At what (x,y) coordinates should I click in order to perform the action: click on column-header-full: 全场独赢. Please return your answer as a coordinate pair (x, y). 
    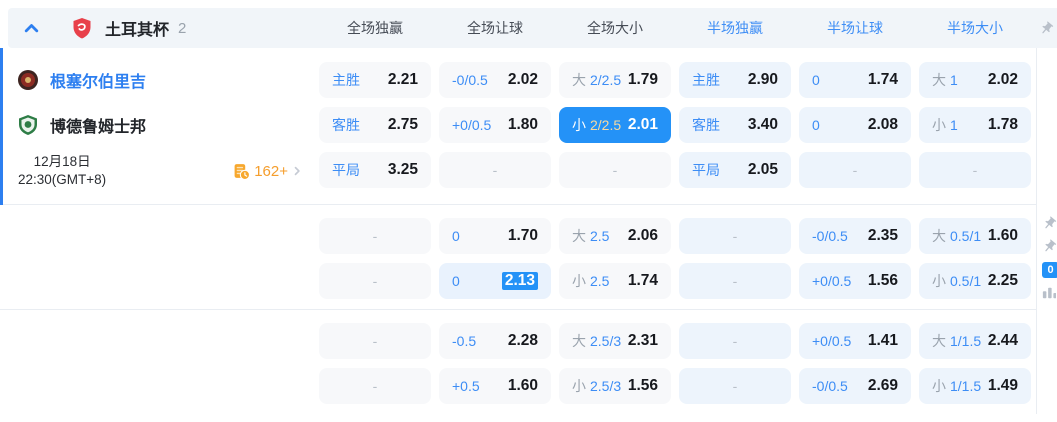
    Looking at the image, I should click on (375, 28).